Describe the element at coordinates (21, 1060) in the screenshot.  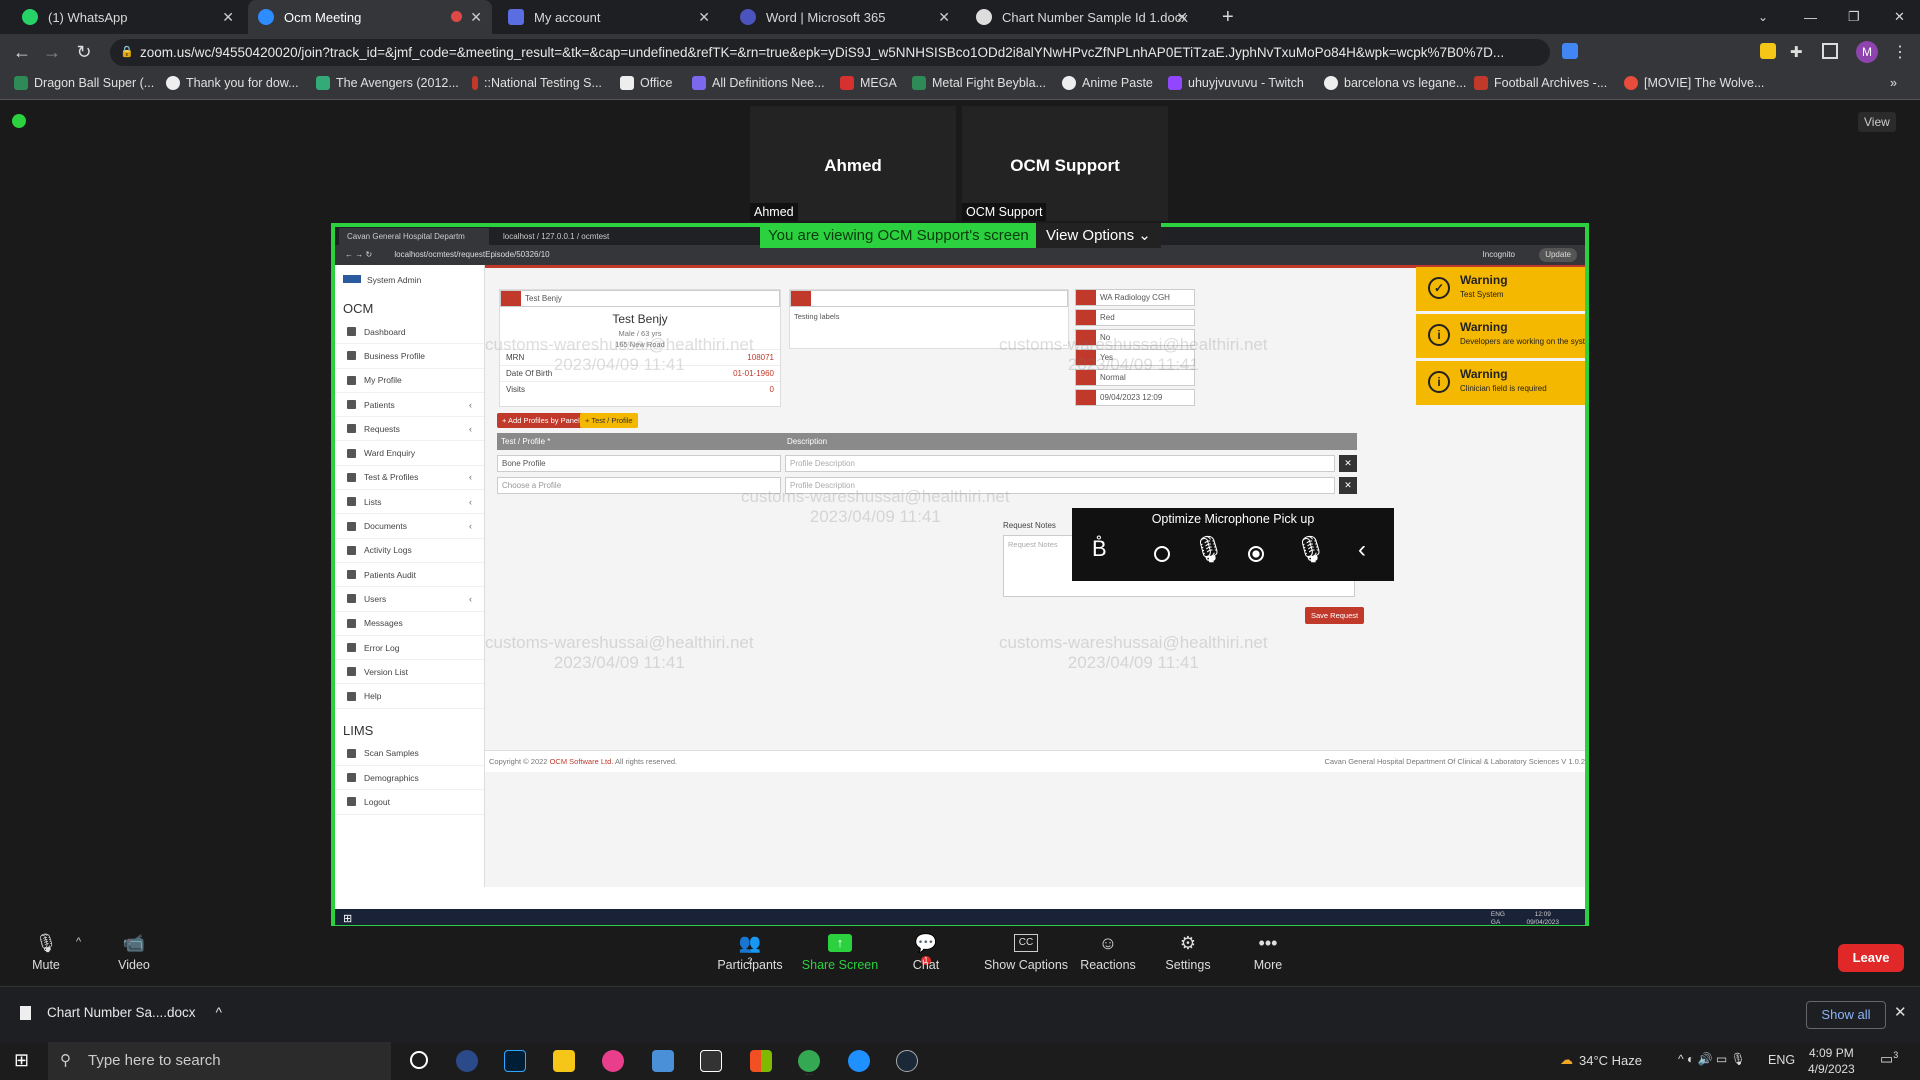
I see `windows-start-icon: ⊞` at that location.